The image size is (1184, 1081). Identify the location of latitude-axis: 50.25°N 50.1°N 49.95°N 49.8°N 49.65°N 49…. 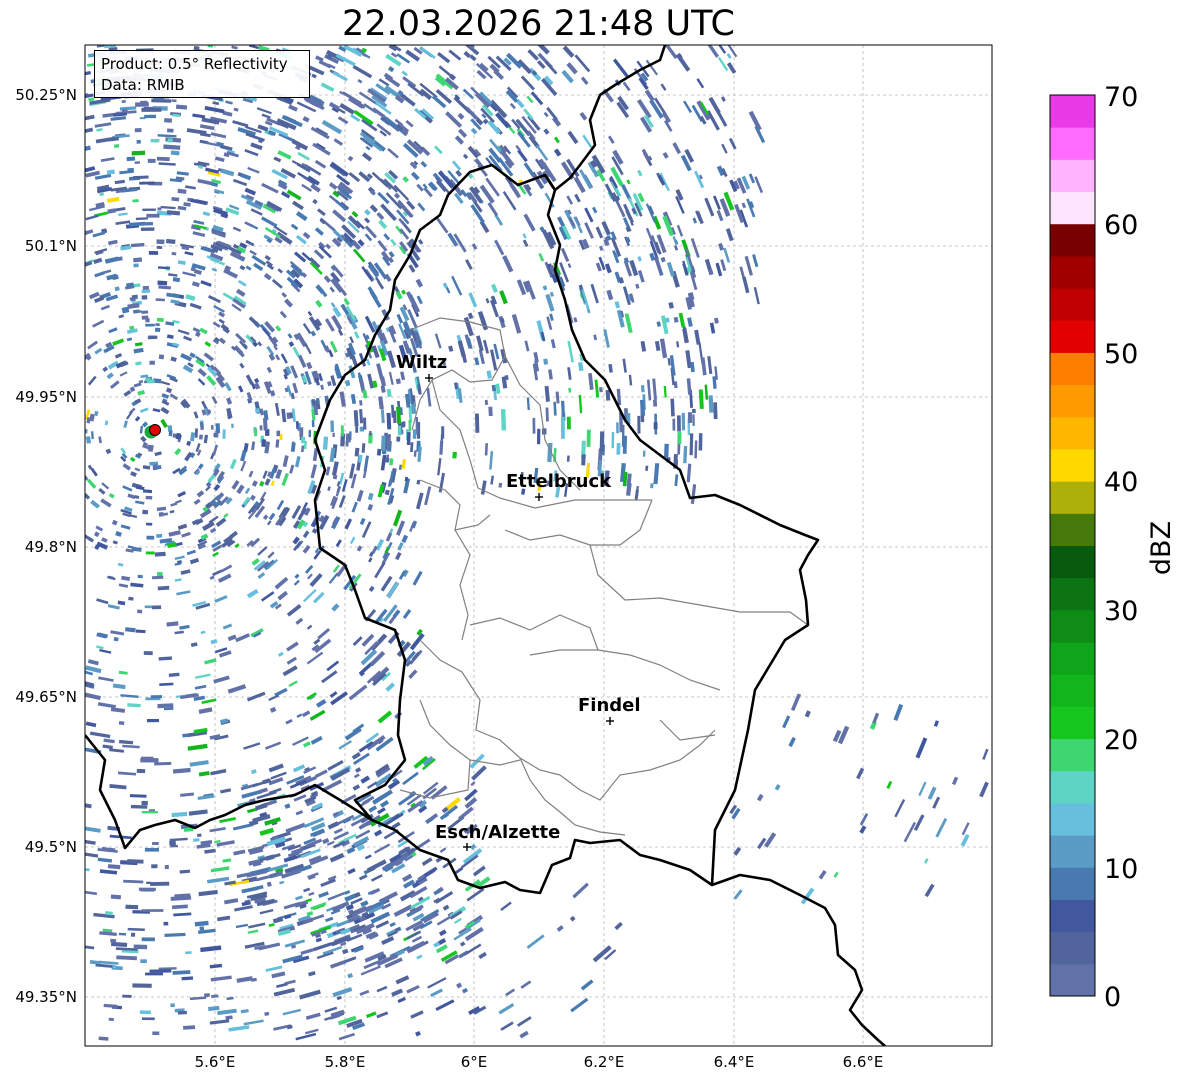
(46, 546).